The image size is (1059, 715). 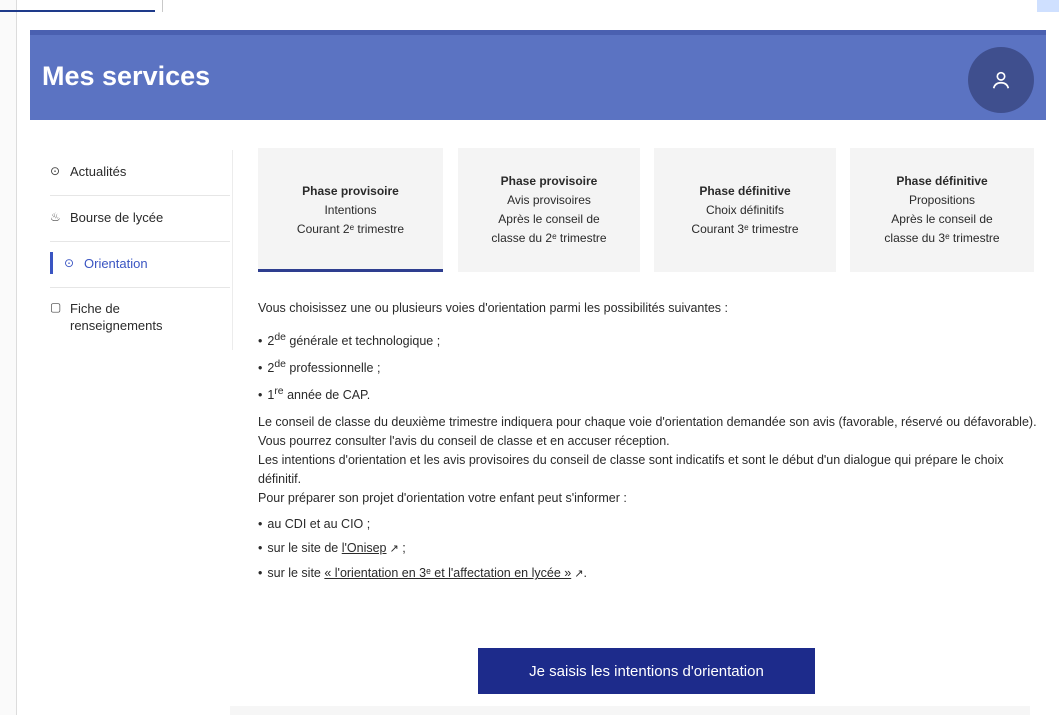 I want to click on option-item: 2de professionnelle ;, so click(x=648, y=366).